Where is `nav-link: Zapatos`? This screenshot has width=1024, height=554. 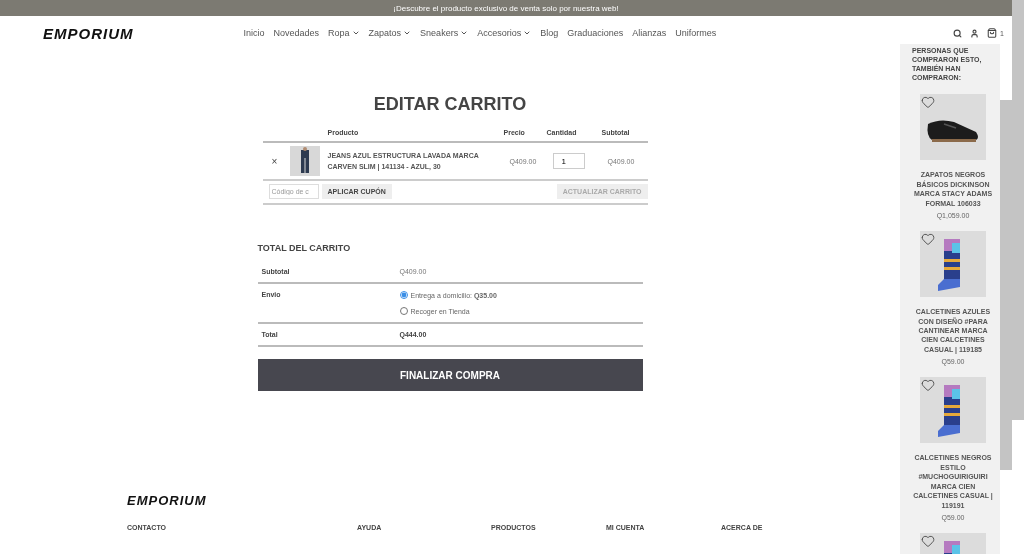 nav-link: Zapatos is located at coordinates (390, 33).